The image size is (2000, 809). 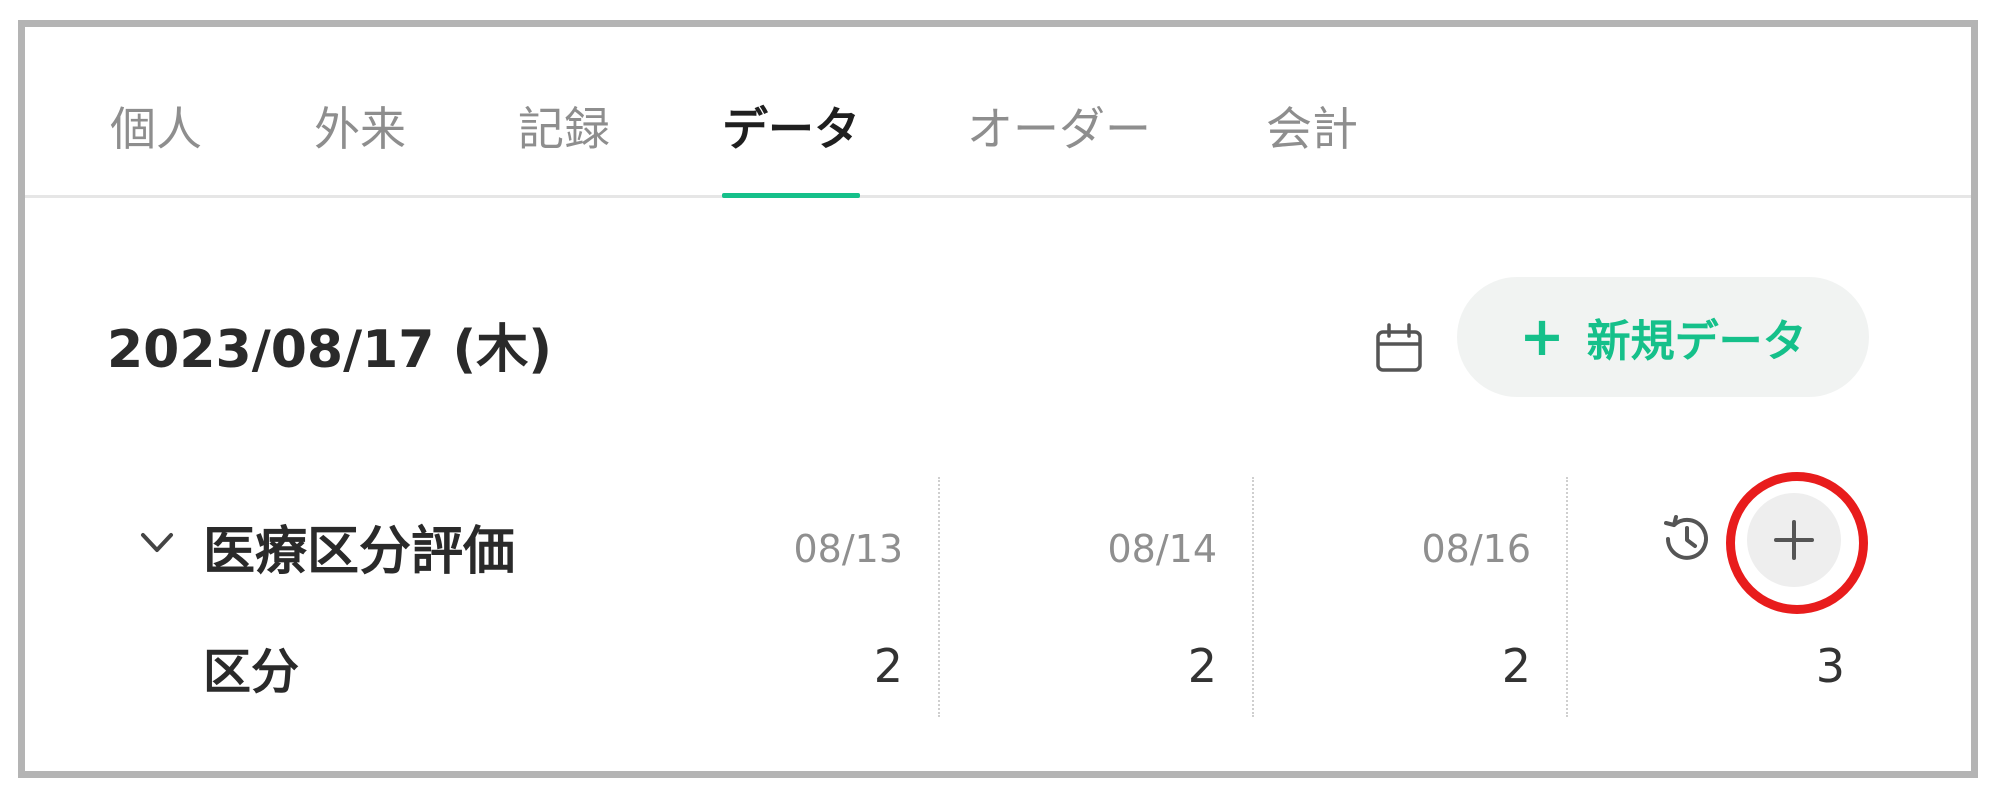 I want to click on table-cell: 3, so click(x=1770, y=666).